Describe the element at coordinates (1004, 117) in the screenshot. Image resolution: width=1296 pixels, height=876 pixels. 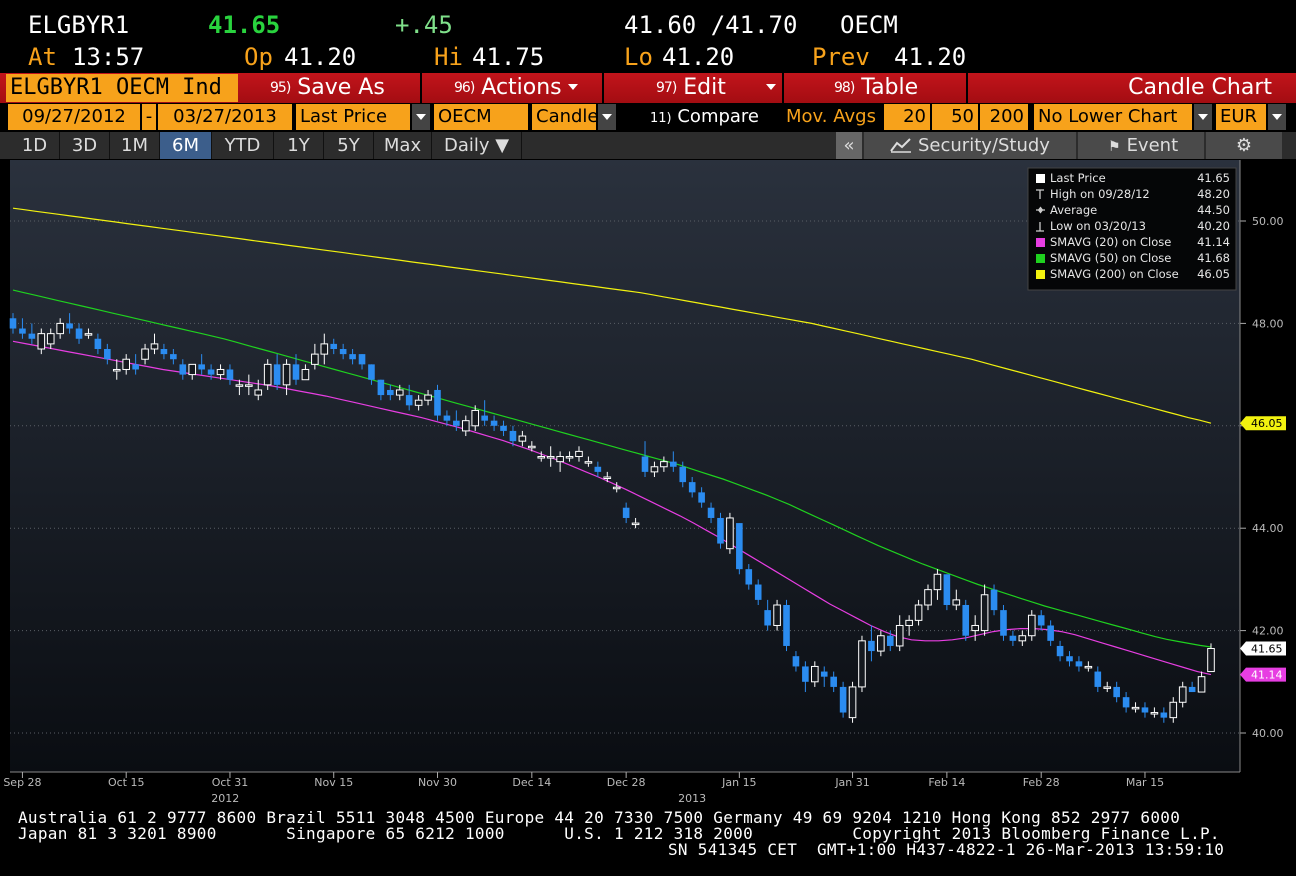
I see `ma3-field: 200` at that location.